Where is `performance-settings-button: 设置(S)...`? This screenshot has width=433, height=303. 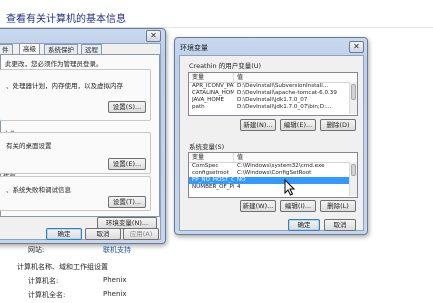
performance-settings-button: 设置(S)... is located at coordinates (127, 107).